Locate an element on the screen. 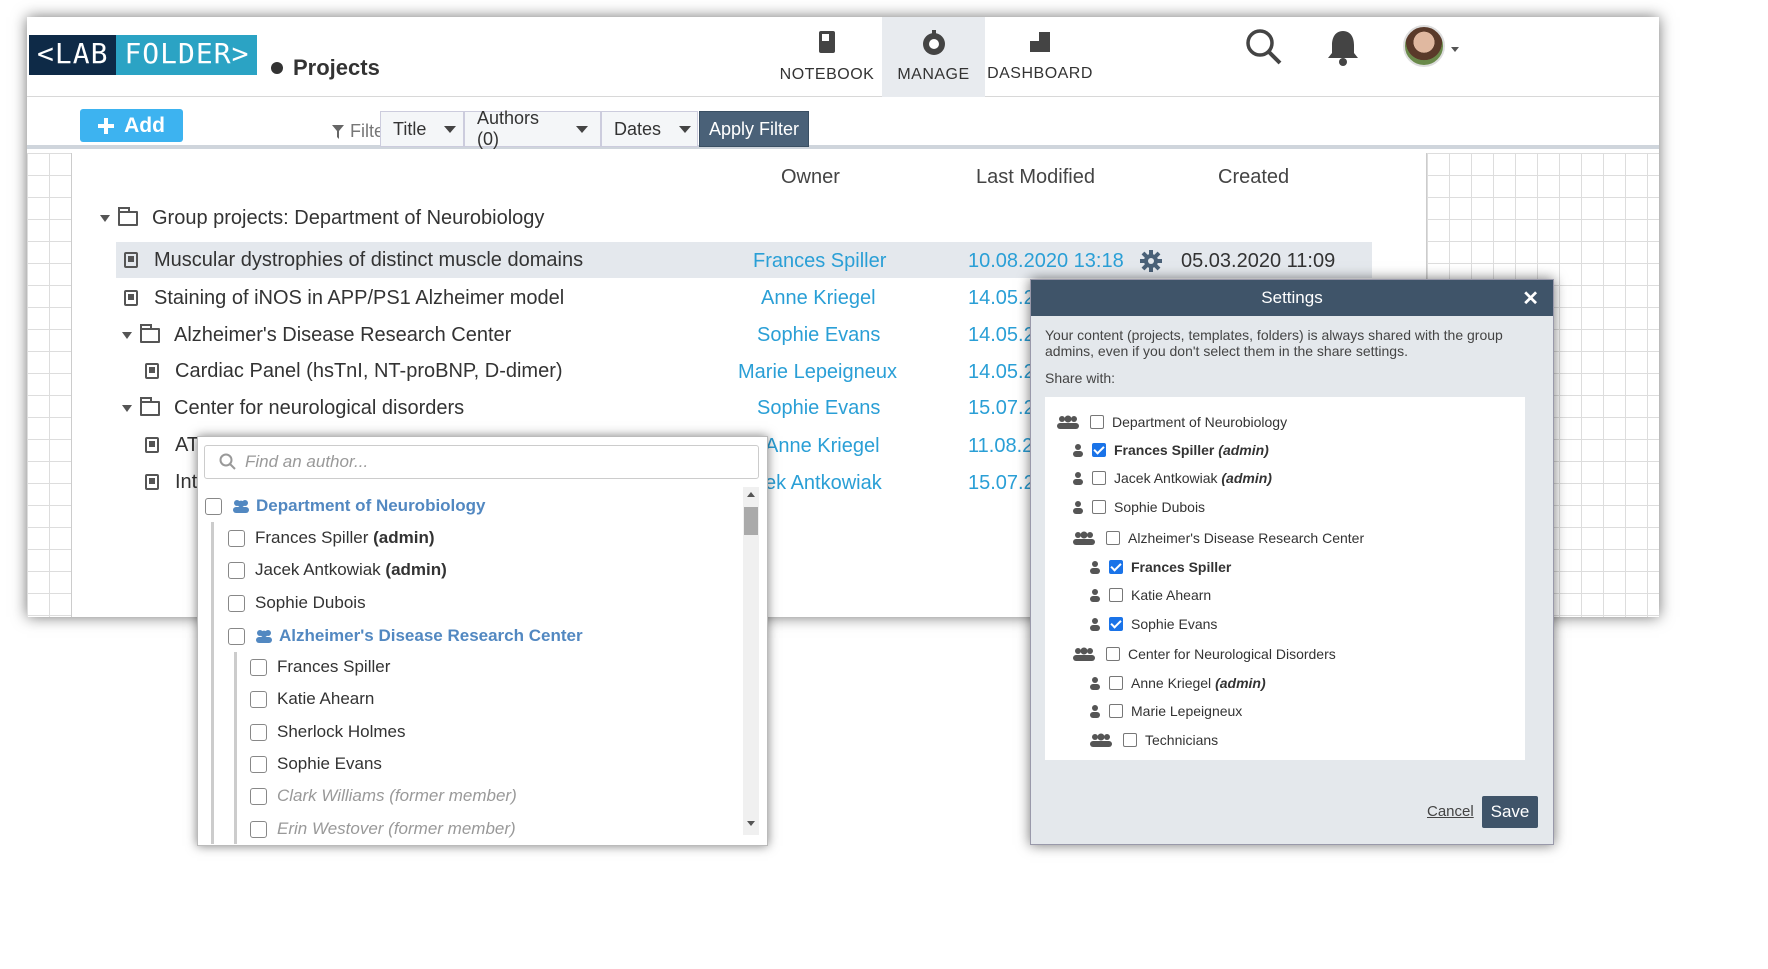 The width and height of the screenshot is (1768, 969). nav-notebook: NOTEBOOK is located at coordinates (827, 57).